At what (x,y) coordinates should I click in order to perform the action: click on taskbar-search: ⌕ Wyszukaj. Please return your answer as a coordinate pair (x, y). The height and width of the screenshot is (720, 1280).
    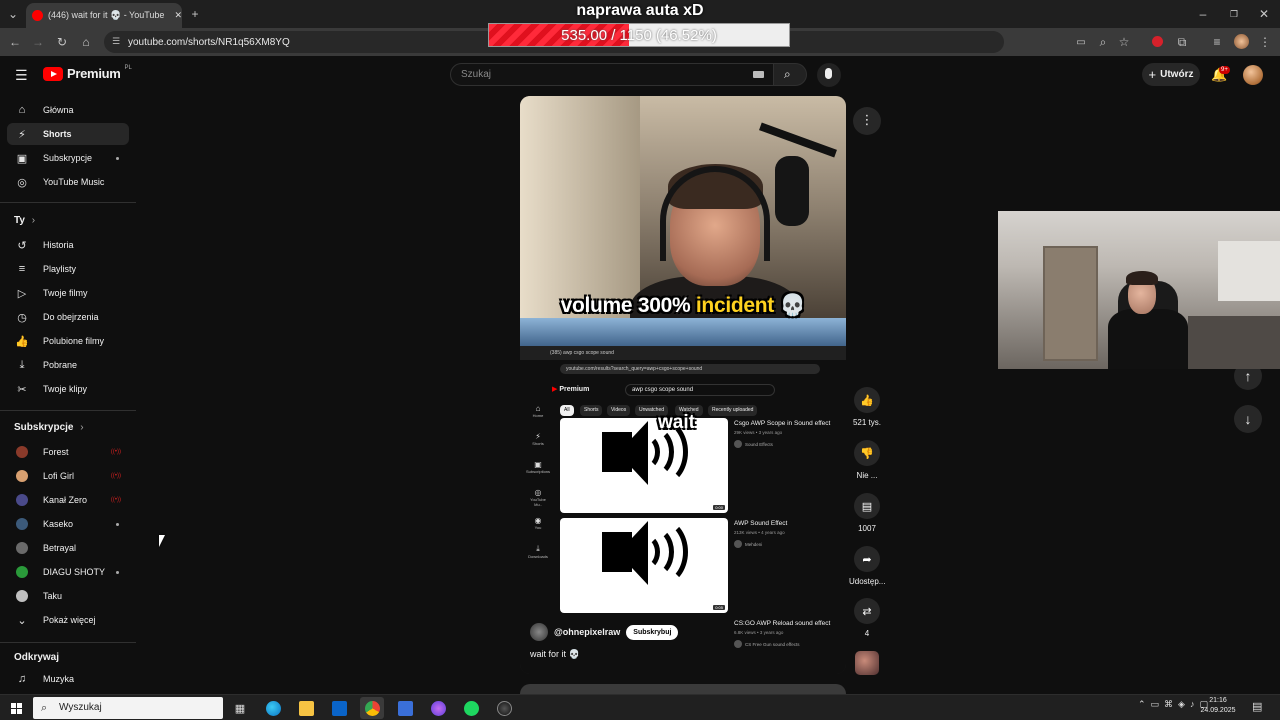
    Looking at the image, I should click on (128, 708).